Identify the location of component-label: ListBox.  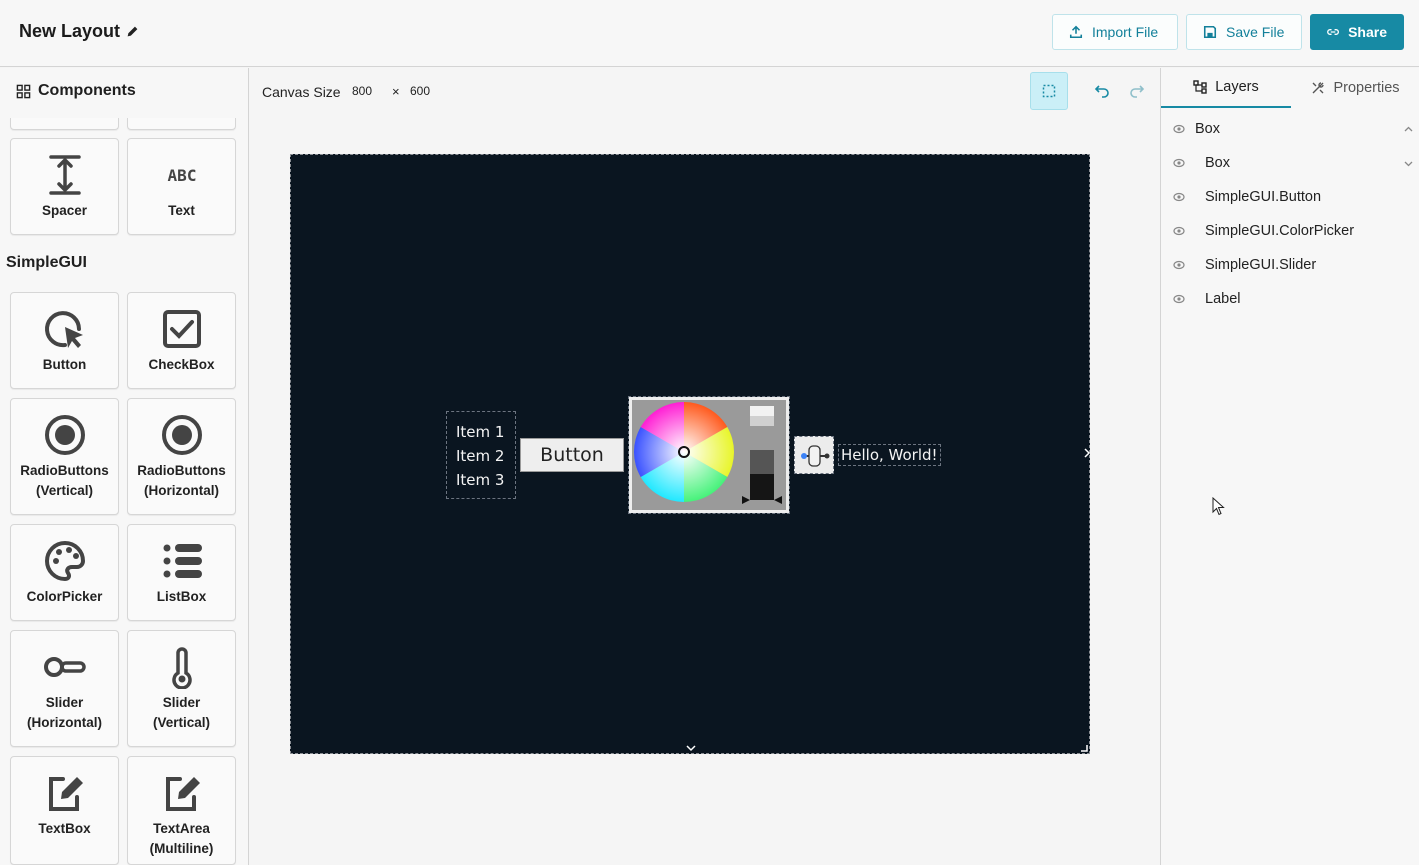
(181, 596).